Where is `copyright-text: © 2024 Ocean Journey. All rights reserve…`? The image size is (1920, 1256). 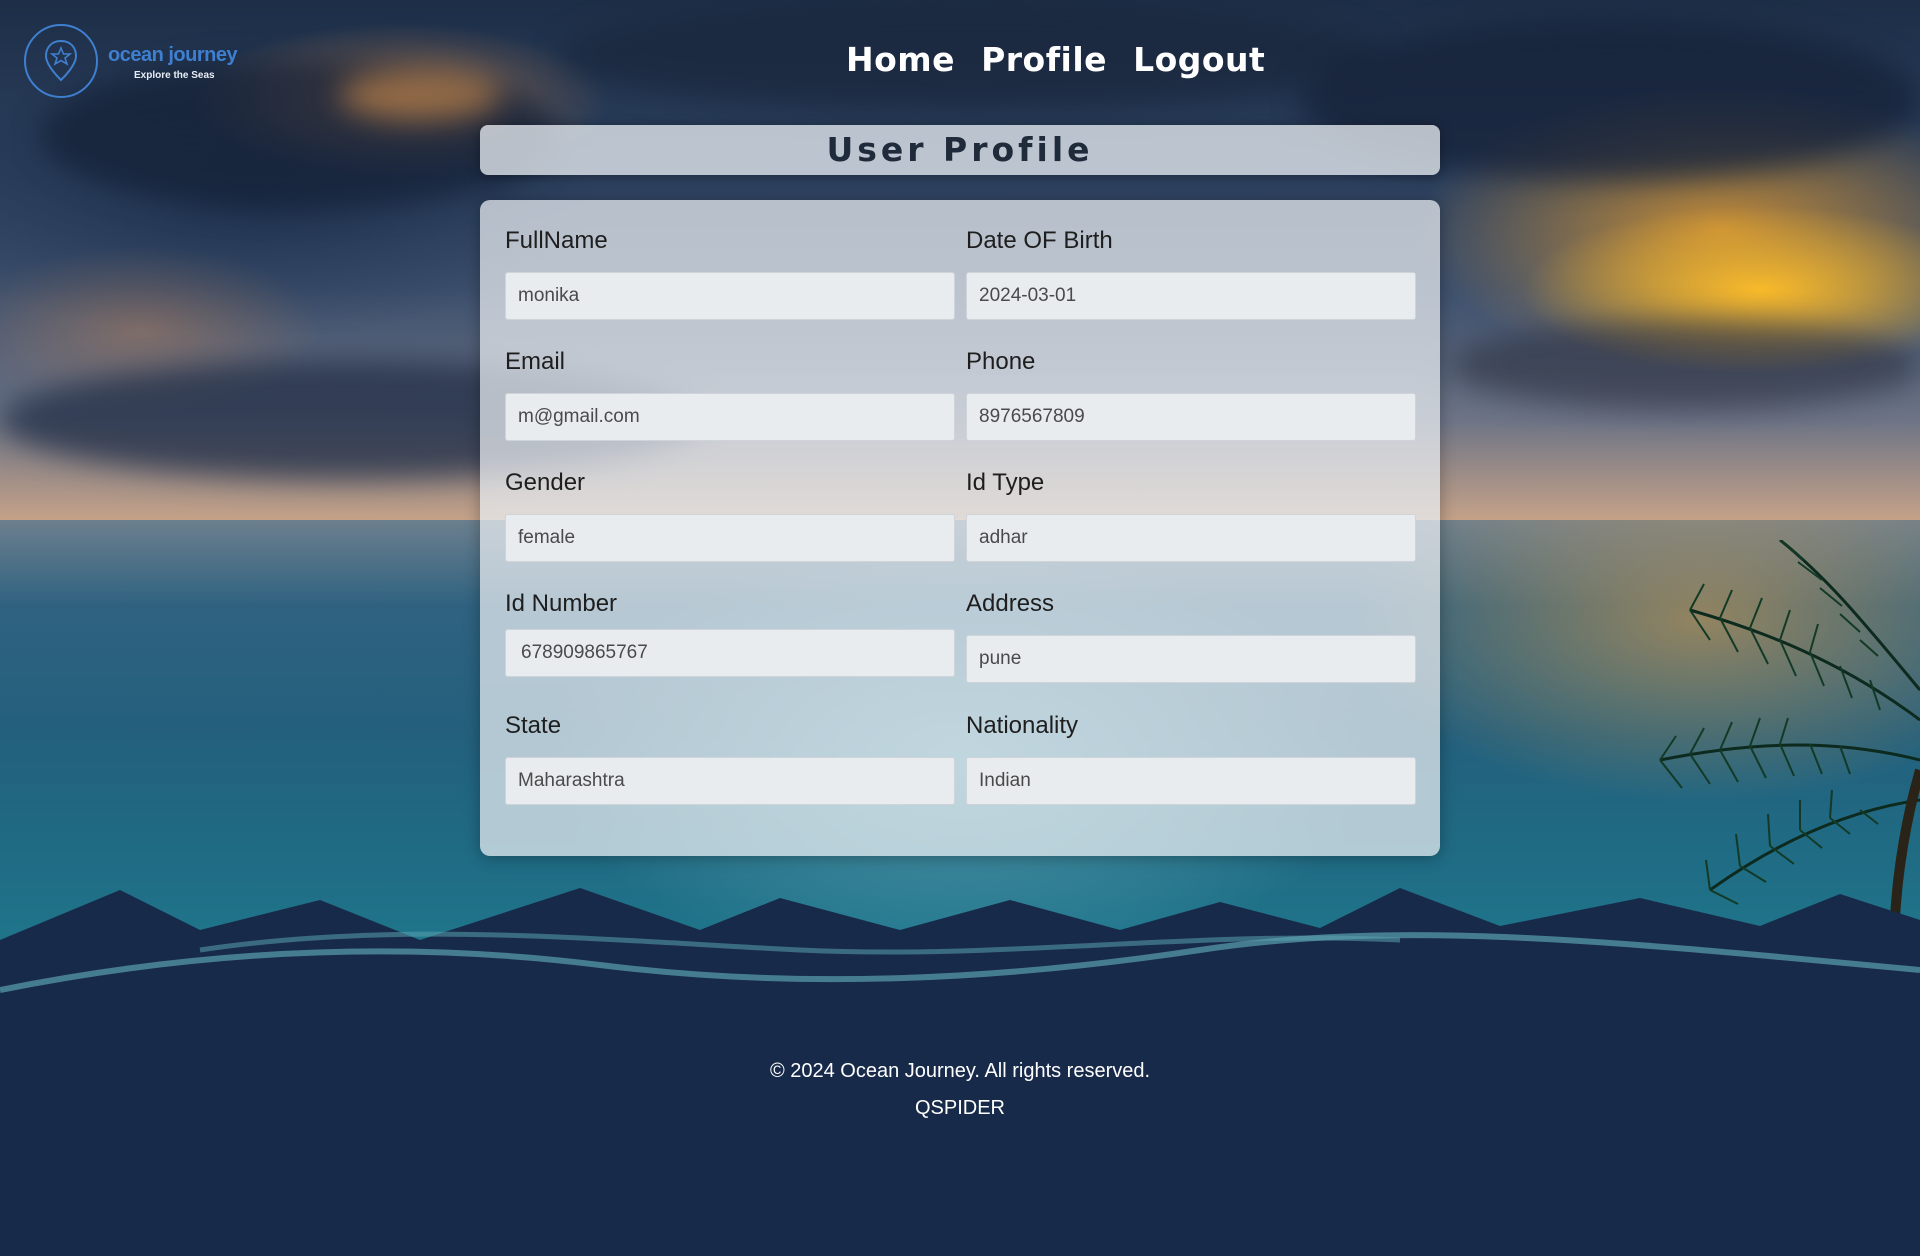
copyright-text: © 2024 Ocean Journey. All rights reserve… is located at coordinates (960, 1071).